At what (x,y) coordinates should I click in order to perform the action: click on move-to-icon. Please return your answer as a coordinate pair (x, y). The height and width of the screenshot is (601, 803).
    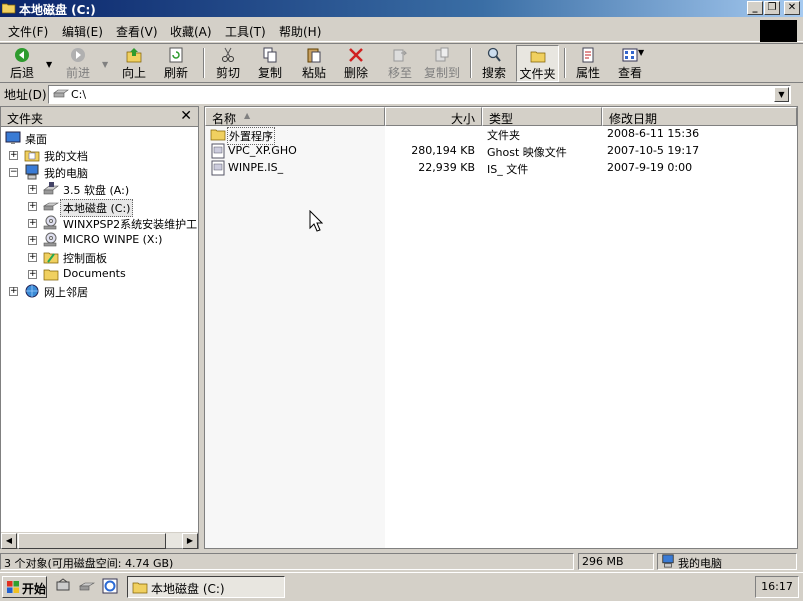
    Looking at the image, I should click on (400, 55).